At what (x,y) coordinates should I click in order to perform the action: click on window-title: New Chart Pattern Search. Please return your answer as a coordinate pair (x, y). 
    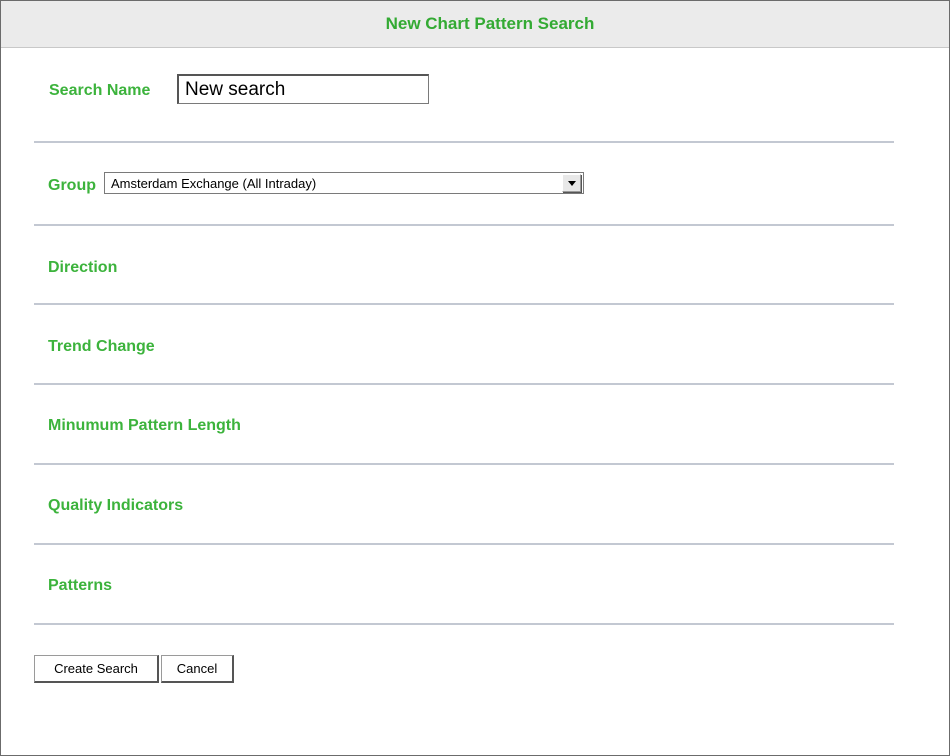
    Looking at the image, I should click on (490, 23).